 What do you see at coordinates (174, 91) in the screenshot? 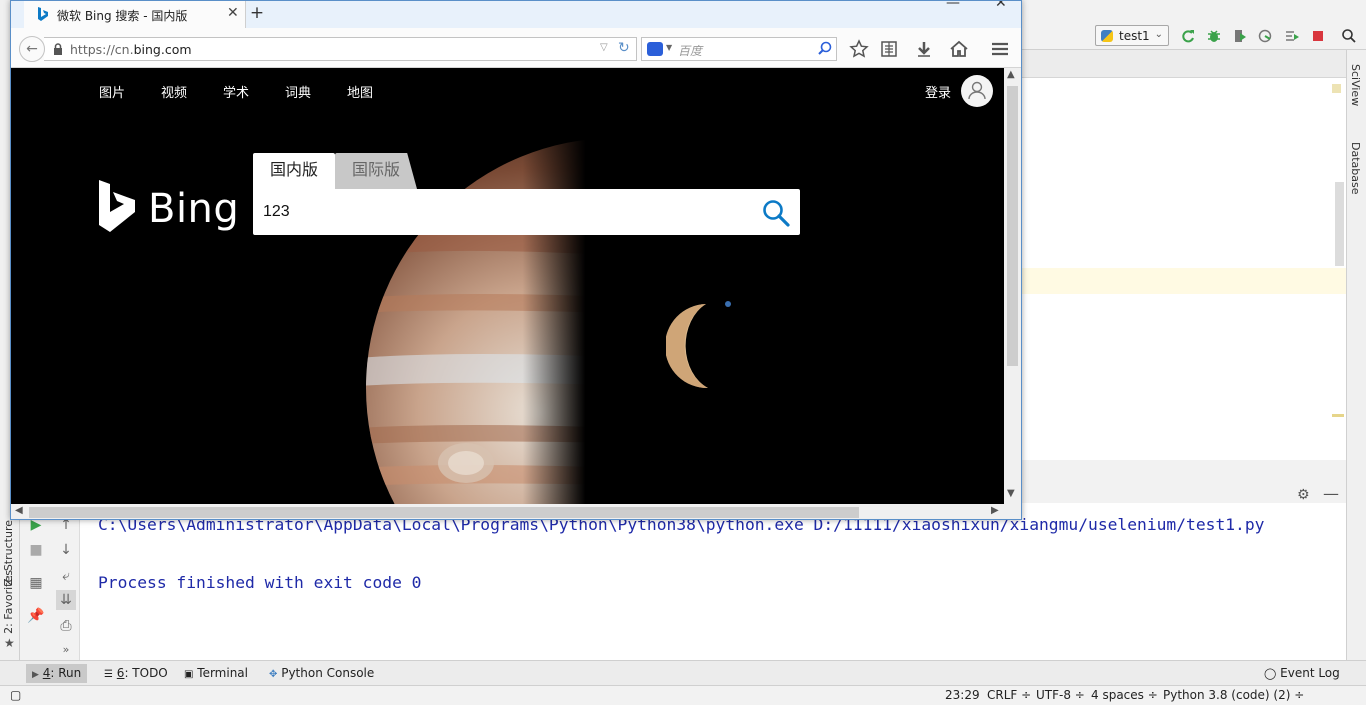
I see `nav-videos-link: 视频` at bounding box center [174, 91].